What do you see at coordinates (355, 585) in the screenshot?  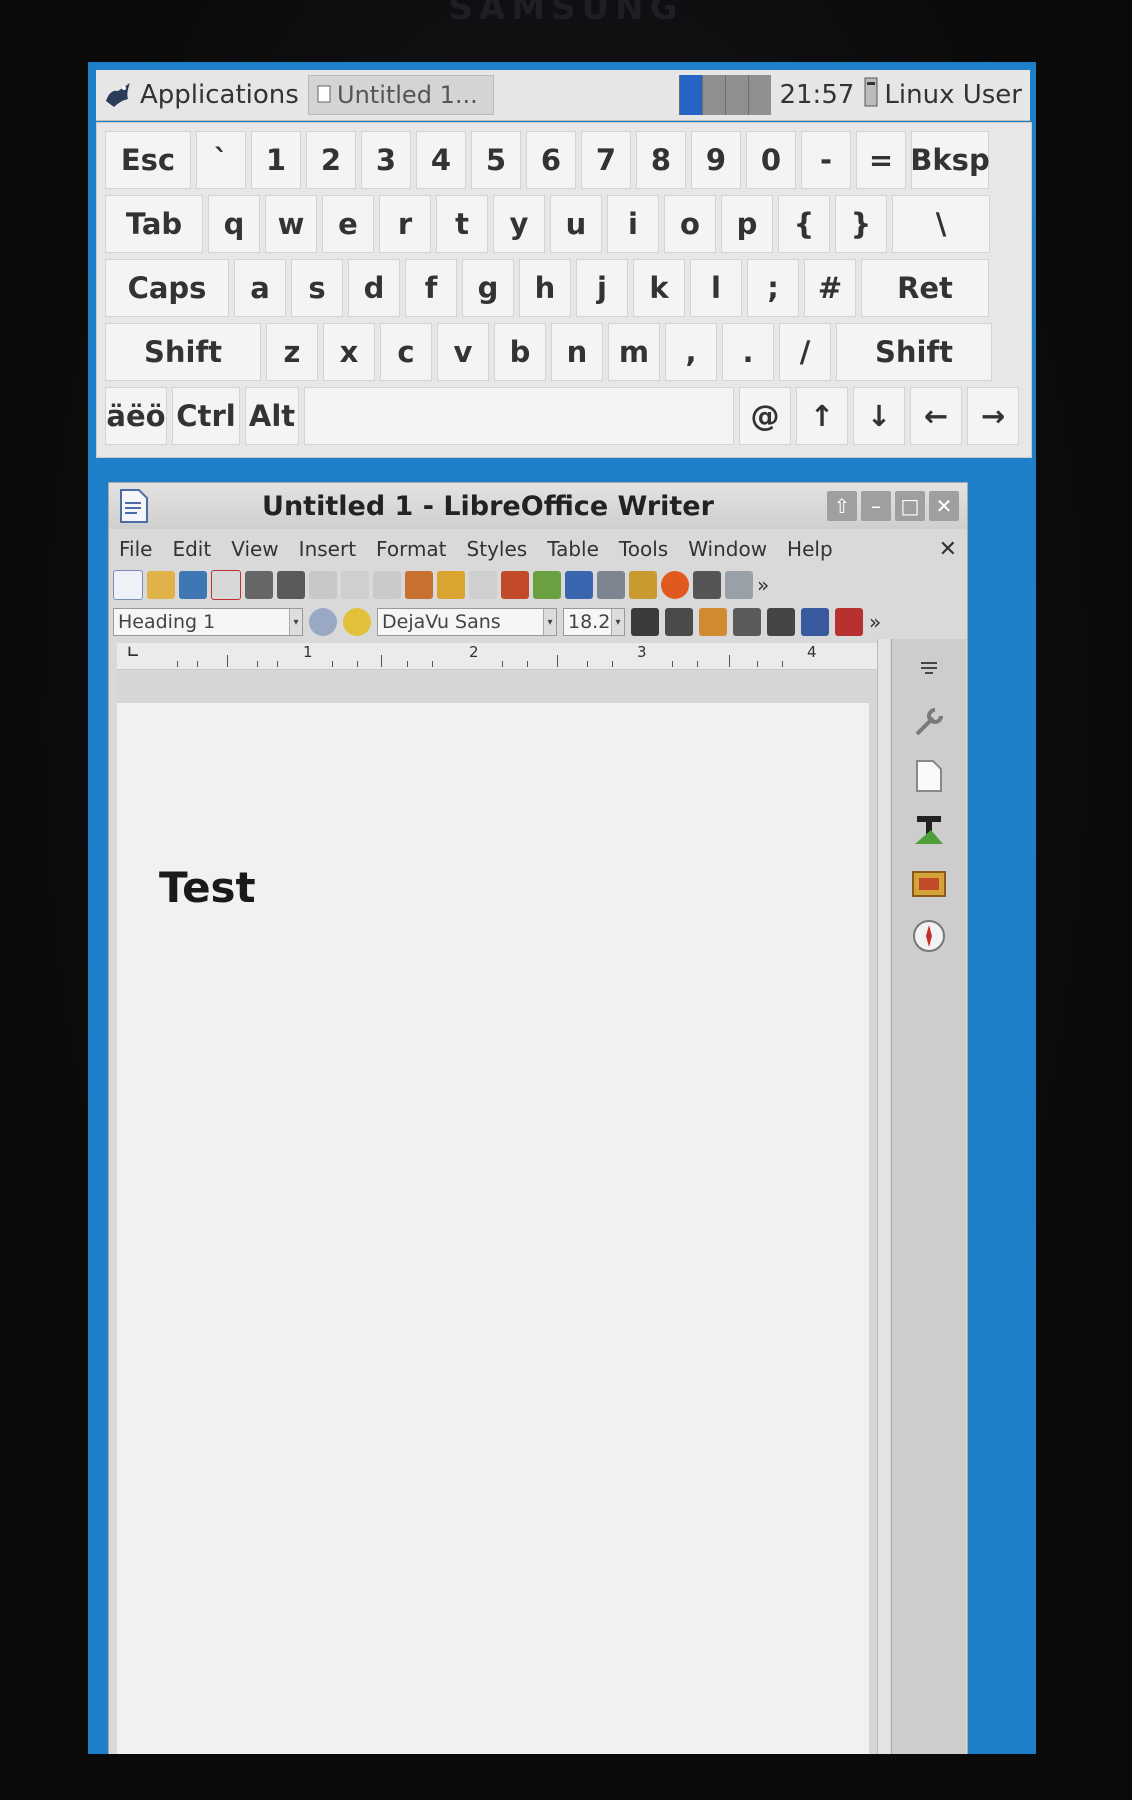 I see `copy-icon` at bounding box center [355, 585].